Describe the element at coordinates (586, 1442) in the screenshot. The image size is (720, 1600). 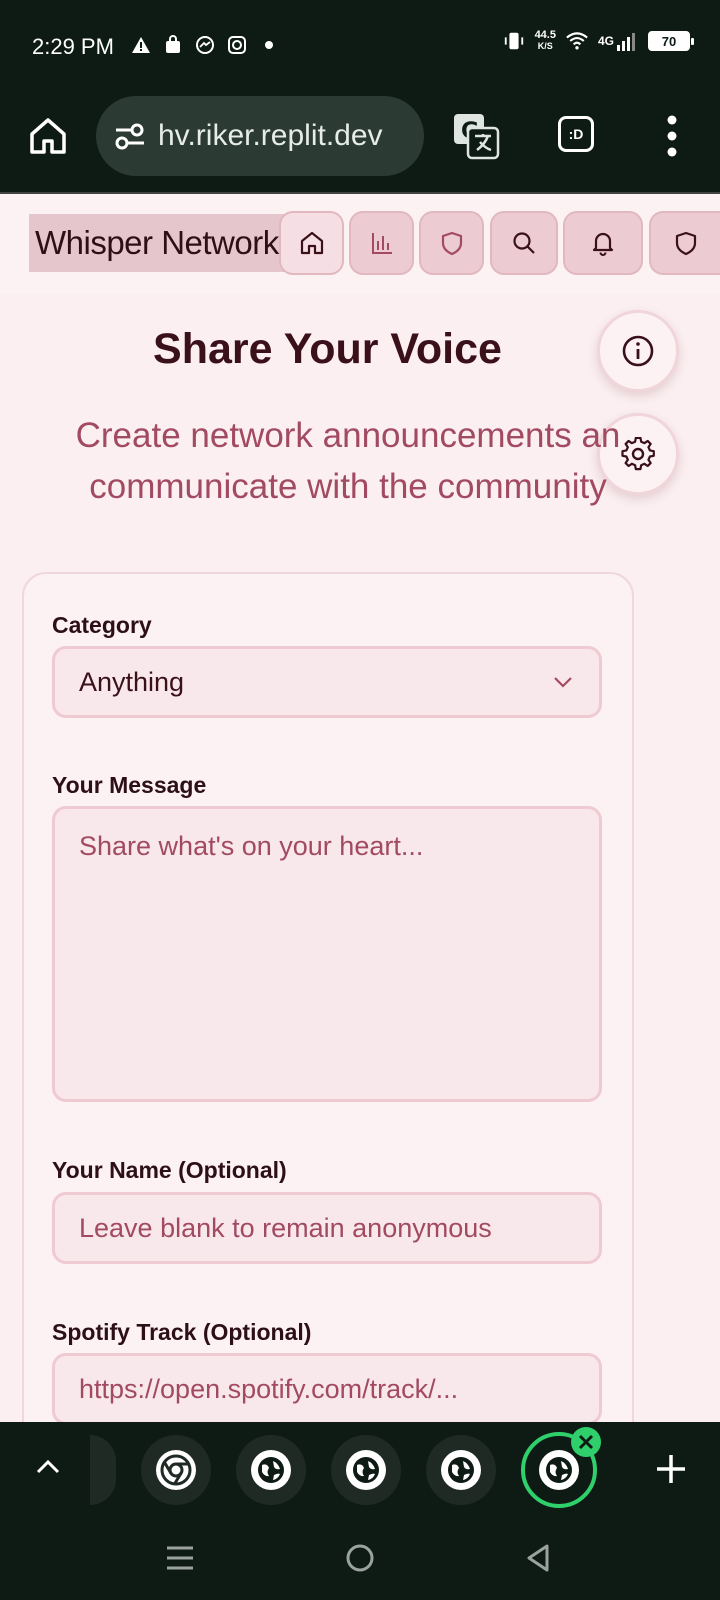
I see `close-tab-icon` at that location.